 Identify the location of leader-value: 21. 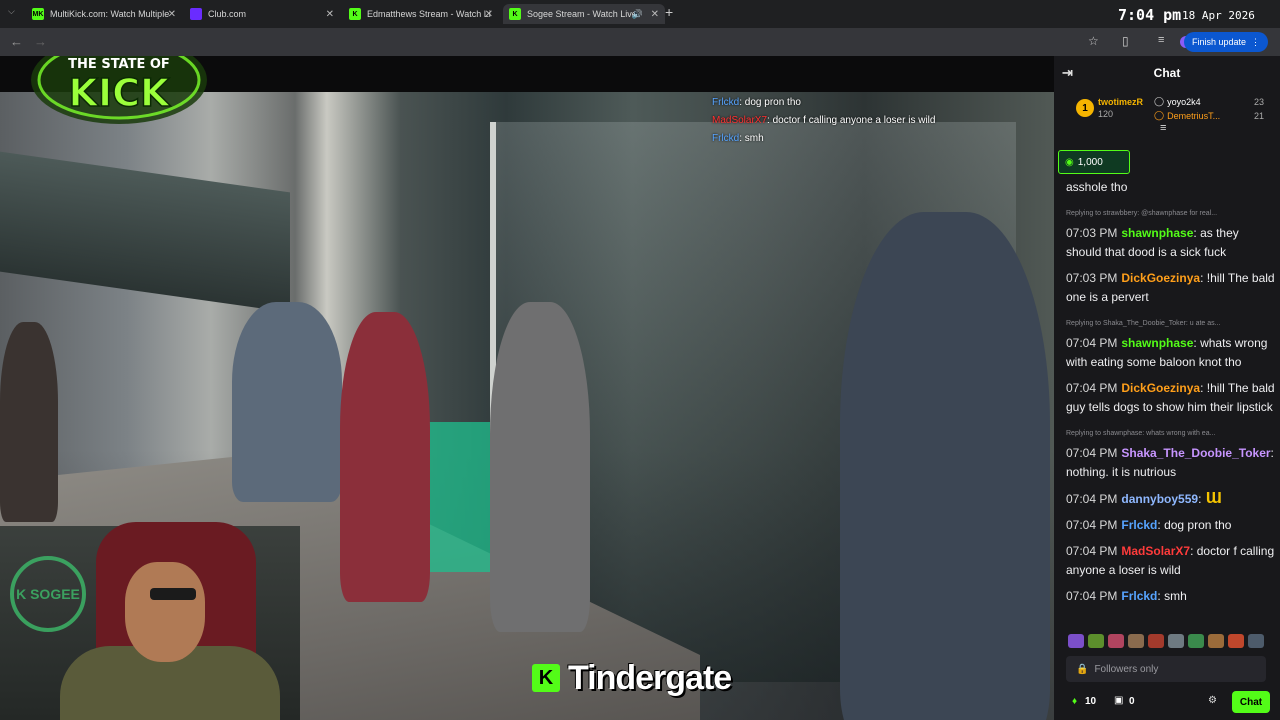
(1258, 115).